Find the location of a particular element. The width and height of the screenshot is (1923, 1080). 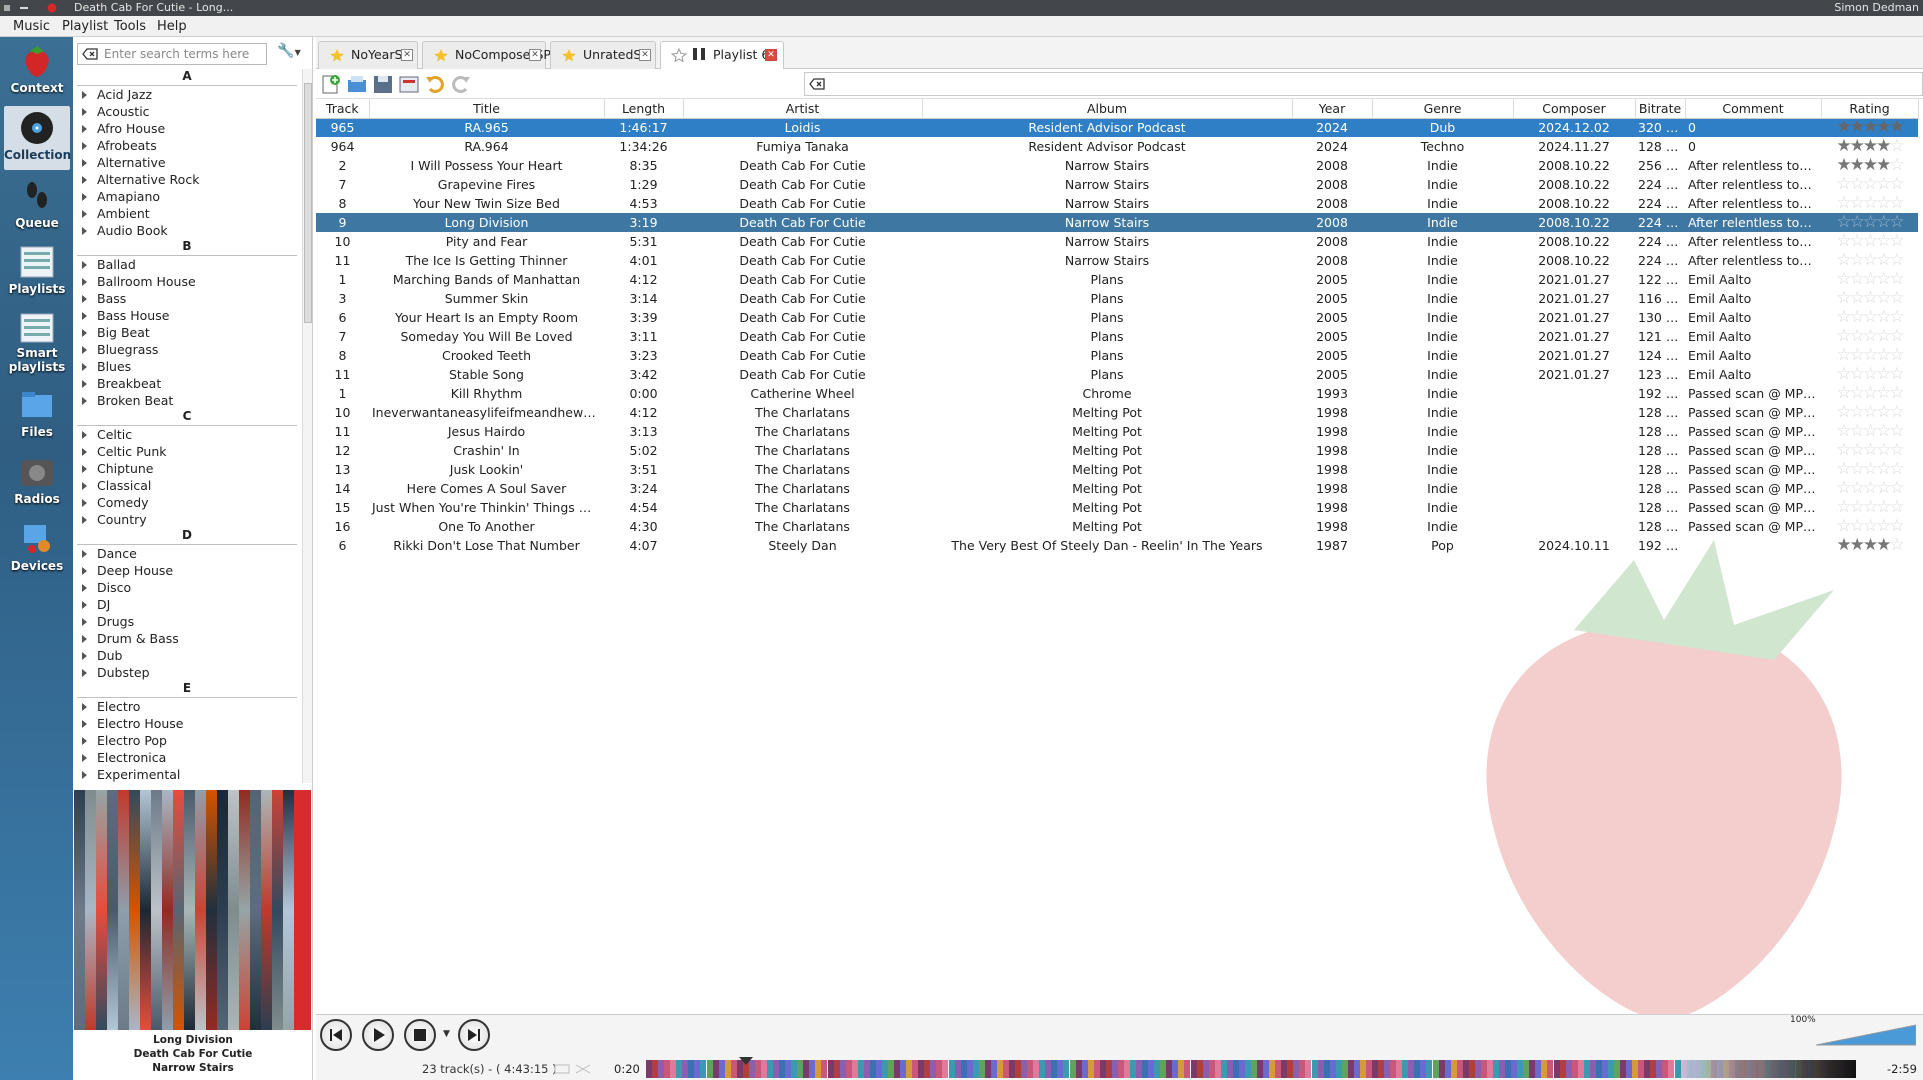

genre-item: DJ is located at coordinates (187, 604).